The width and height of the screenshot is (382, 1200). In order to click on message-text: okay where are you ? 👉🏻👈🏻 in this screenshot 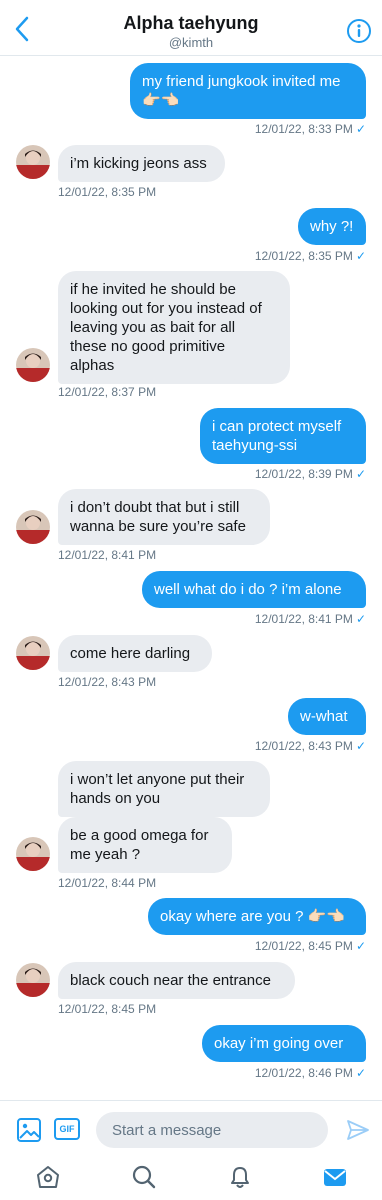, I will do `click(252, 916)`.